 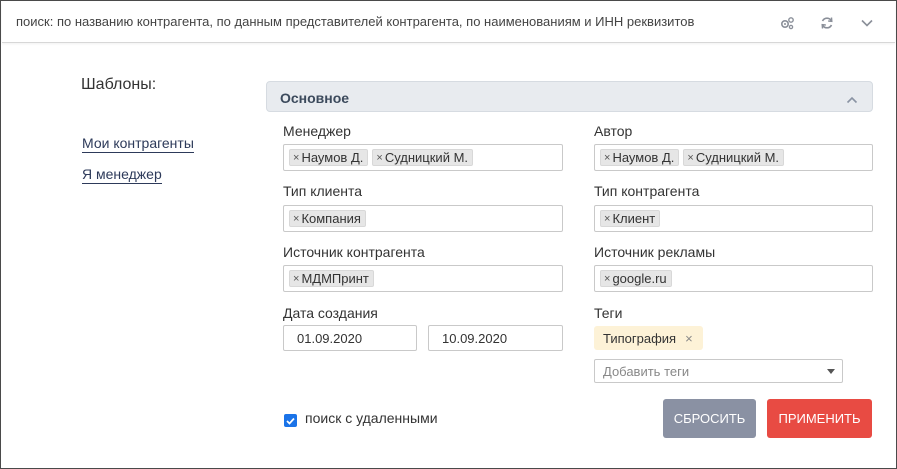 I want to click on caret-down-icon, so click(x=831, y=371).